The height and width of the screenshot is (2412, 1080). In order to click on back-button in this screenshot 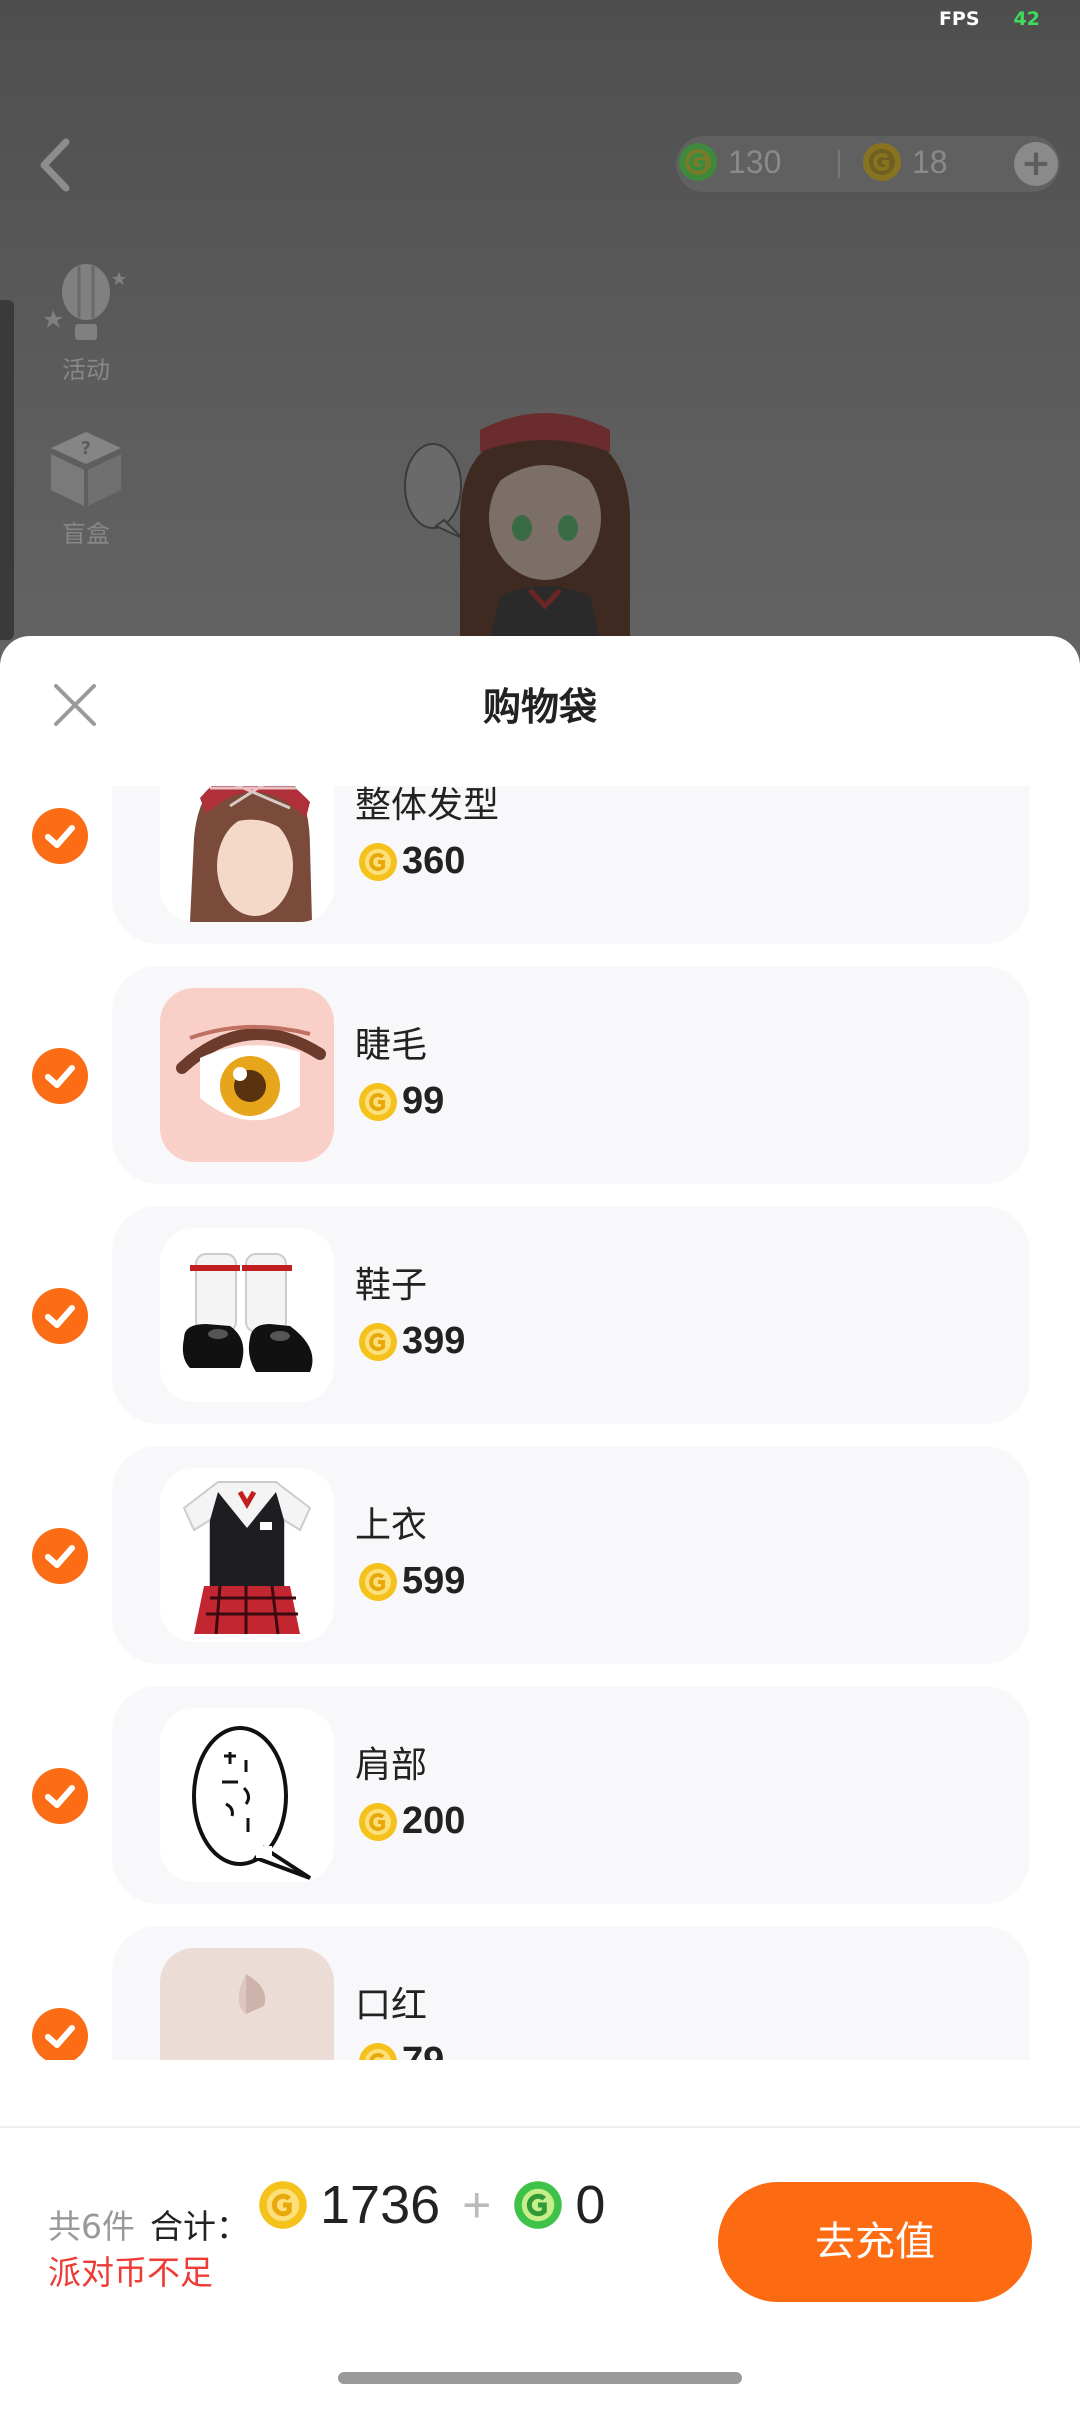, I will do `click(55, 165)`.